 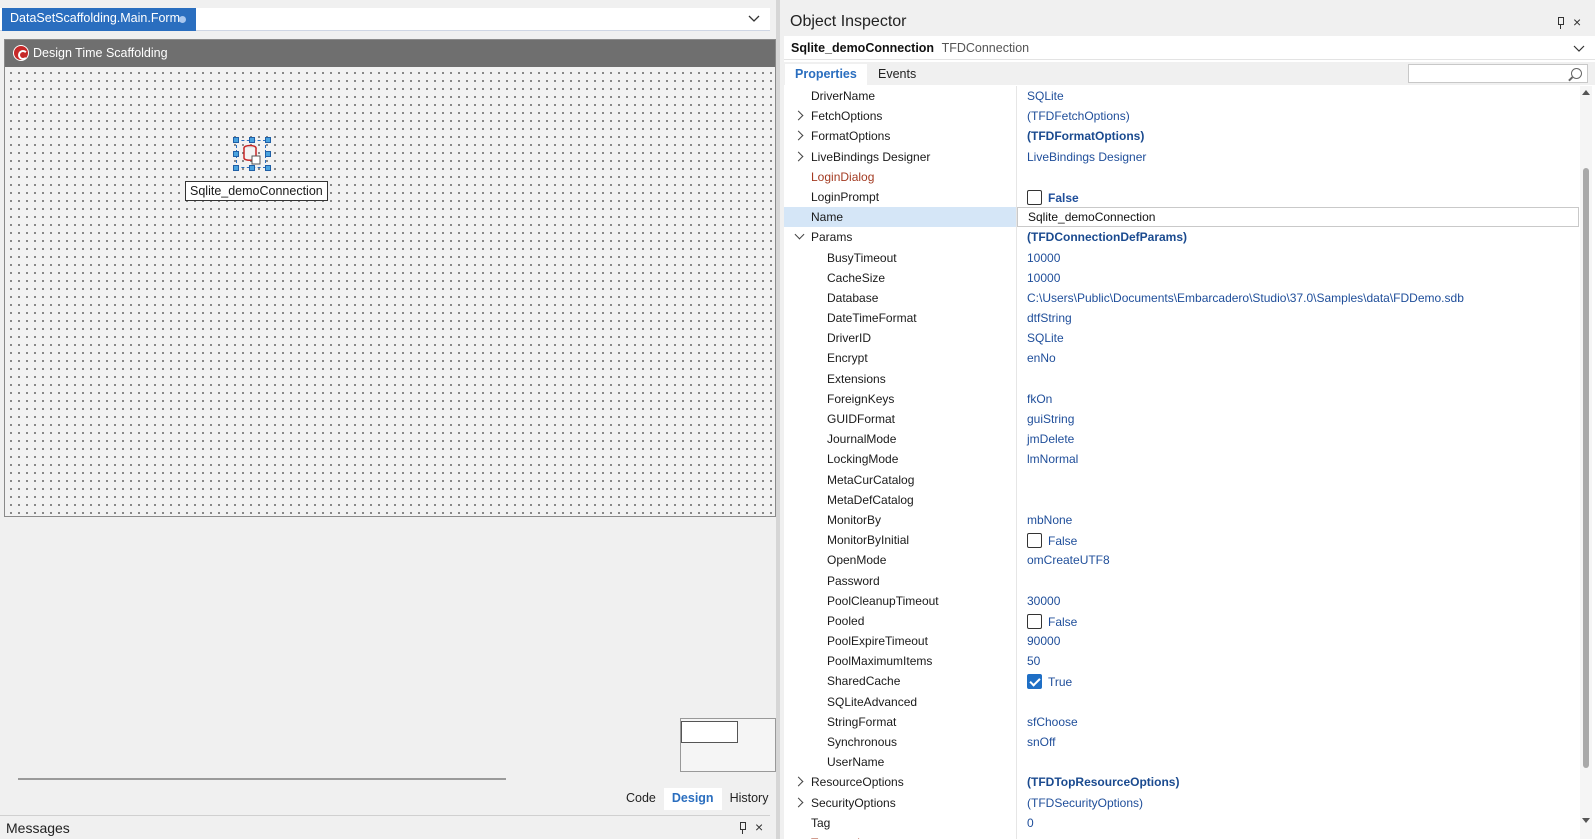 What do you see at coordinates (1298, 560) in the screenshot?
I see `property-value: omCreateUTF8` at bounding box center [1298, 560].